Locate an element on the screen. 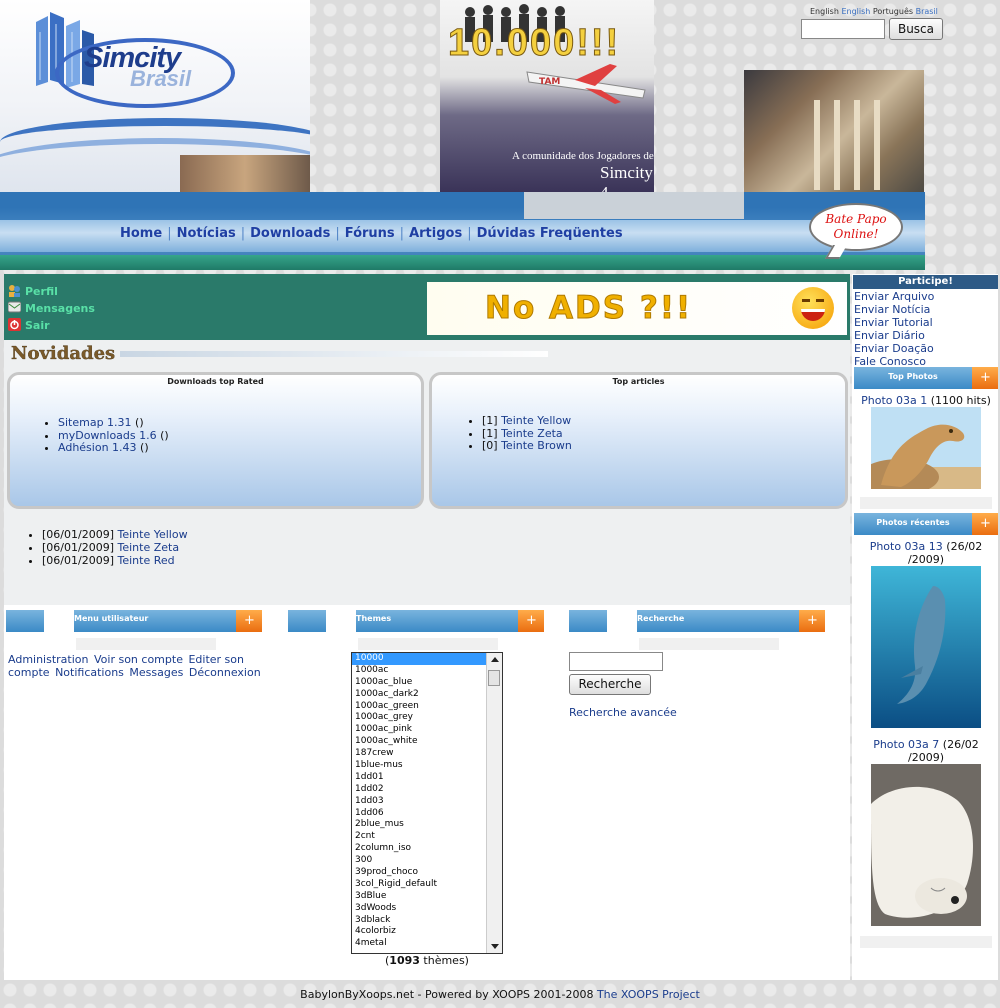 Image resolution: width=1000 pixels, height=1008 pixels. send-news-link: Enviar Notícia is located at coordinates (894, 309).